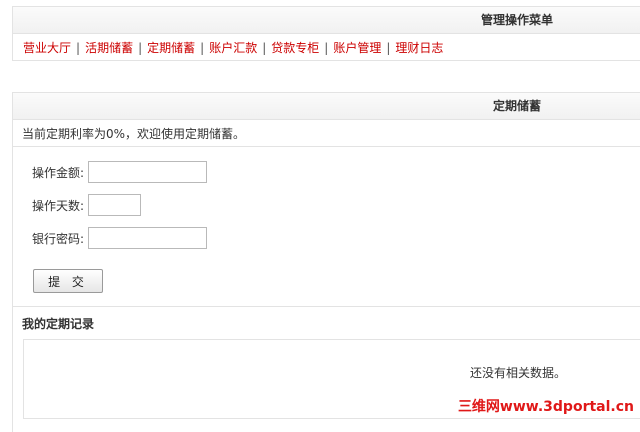 Image resolution: width=640 pixels, height=432 pixels. I want to click on amount-row: 操作金额:, so click(119, 173).